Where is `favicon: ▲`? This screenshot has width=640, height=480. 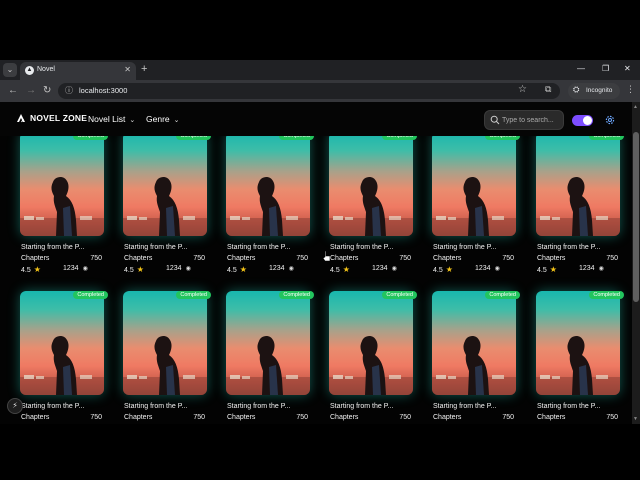 favicon: ▲ is located at coordinates (29, 70).